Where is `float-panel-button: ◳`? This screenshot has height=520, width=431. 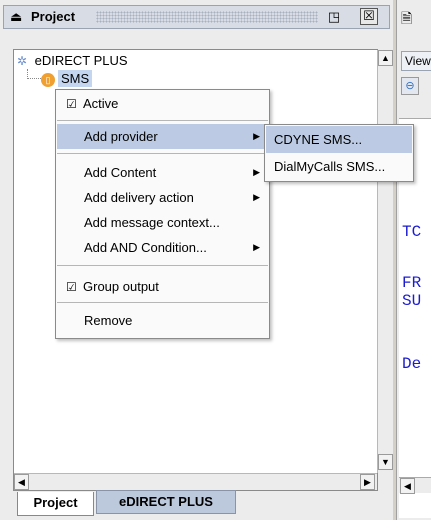
float-panel-button: ◳ is located at coordinates (334, 17).